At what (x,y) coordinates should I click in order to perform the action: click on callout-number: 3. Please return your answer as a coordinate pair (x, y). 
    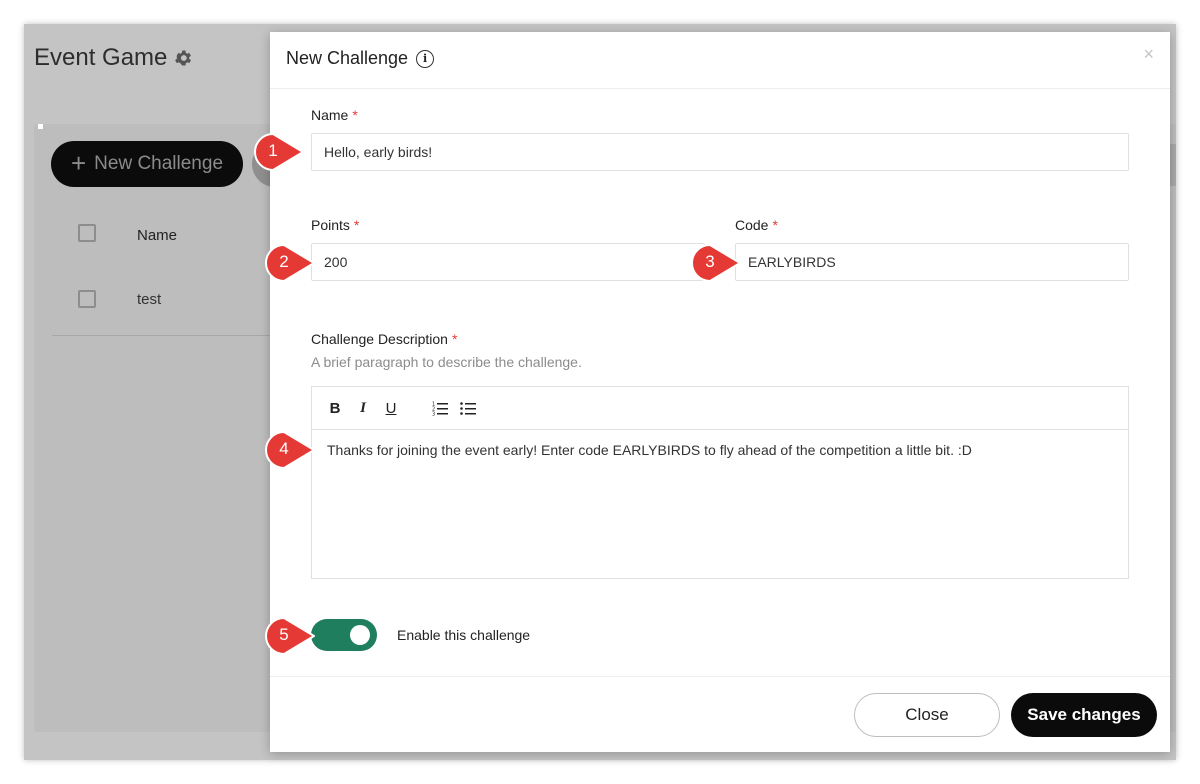
    Looking at the image, I should click on (710, 261).